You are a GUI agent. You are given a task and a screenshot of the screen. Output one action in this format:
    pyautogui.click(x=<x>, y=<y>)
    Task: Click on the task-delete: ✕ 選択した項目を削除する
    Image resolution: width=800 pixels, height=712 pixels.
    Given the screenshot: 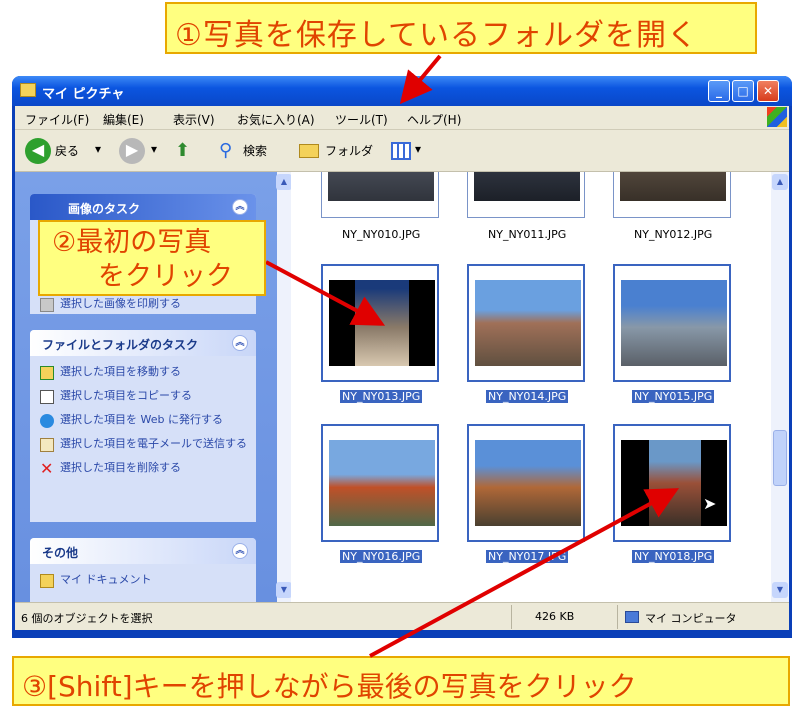 What is the action you would take?
    pyautogui.click(x=143, y=468)
    